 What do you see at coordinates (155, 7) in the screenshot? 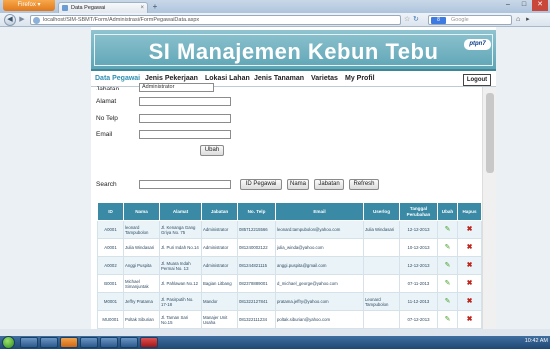
I see `new-tab-button: +` at bounding box center [155, 7].